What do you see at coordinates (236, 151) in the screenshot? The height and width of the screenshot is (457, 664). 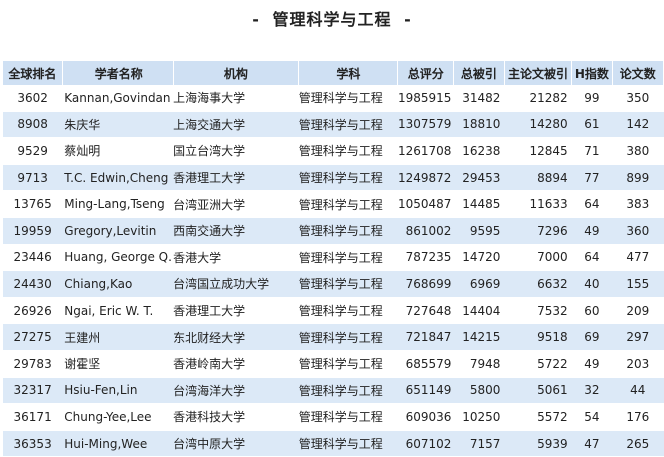 I see `cell-institution: 国立台湾大学` at bounding box center [236, 151].